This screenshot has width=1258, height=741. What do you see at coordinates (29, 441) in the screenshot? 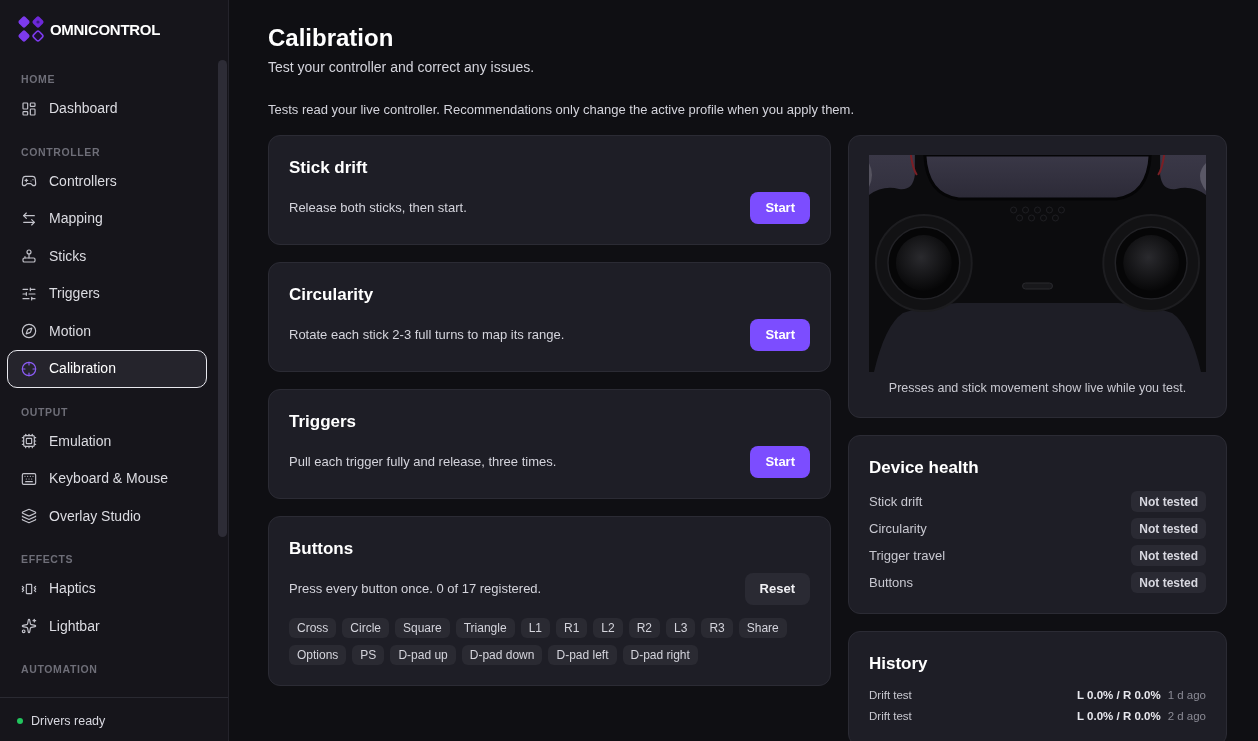
I see `chip-icon` at bounding box center [29, 441].